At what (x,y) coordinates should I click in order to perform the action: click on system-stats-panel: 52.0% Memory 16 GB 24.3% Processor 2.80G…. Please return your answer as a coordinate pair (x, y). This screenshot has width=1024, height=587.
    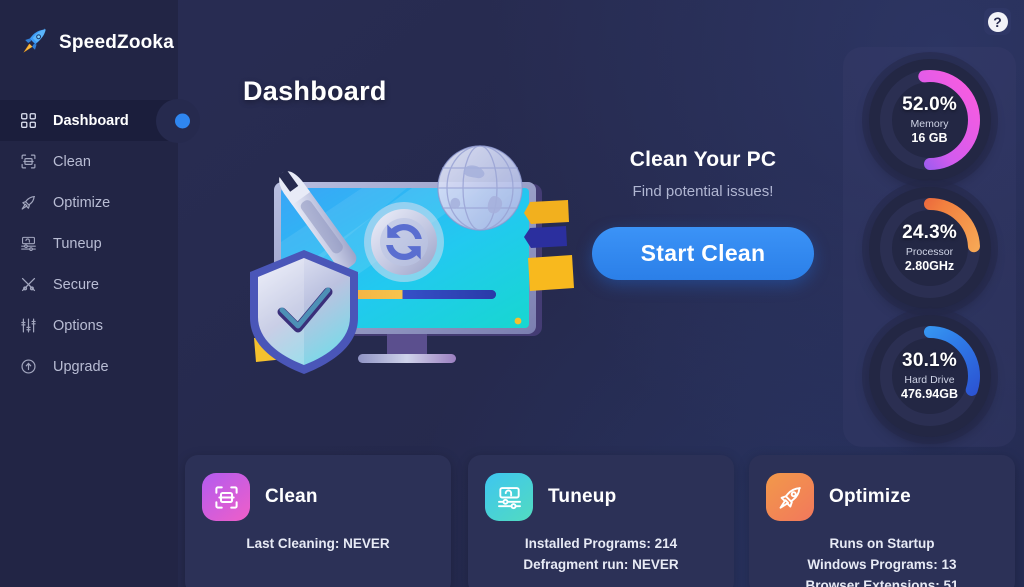
    Looking at the image, I should click on (929, 247).